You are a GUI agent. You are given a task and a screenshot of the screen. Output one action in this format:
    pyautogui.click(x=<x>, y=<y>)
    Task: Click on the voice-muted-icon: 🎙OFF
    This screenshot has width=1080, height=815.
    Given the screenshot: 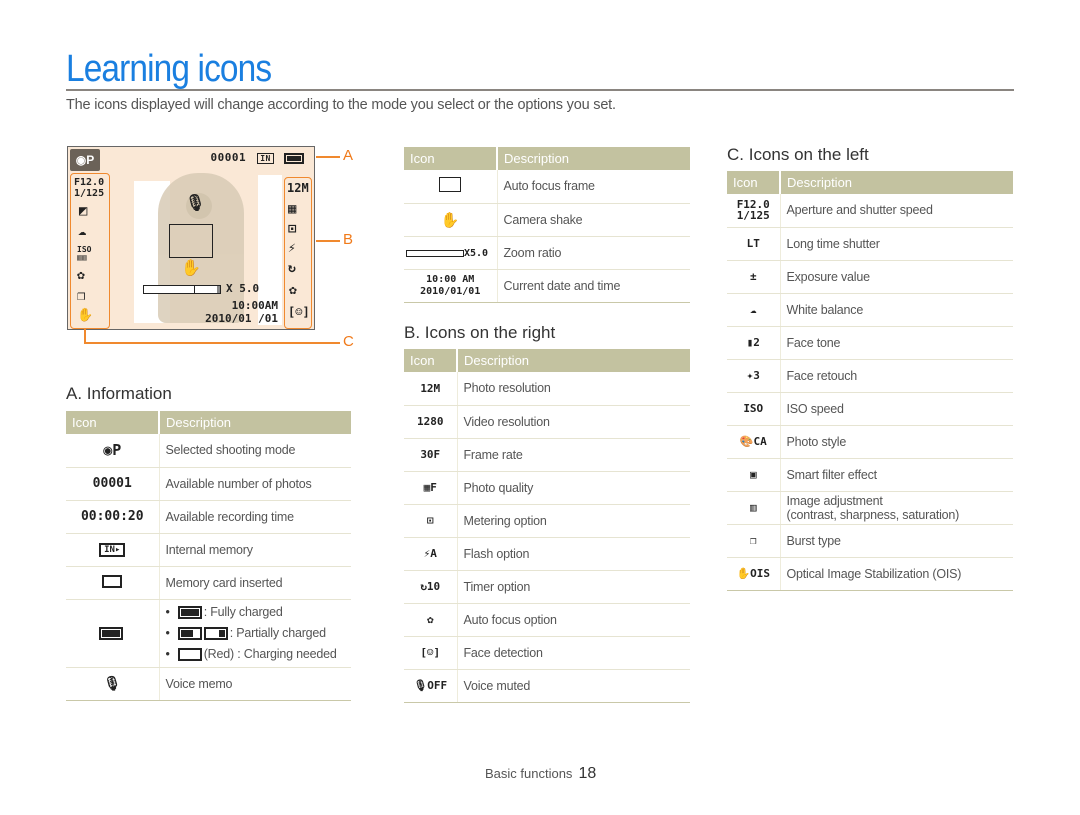 What is the action you would take?
    pyautogui.click(x=431, y=686)
    